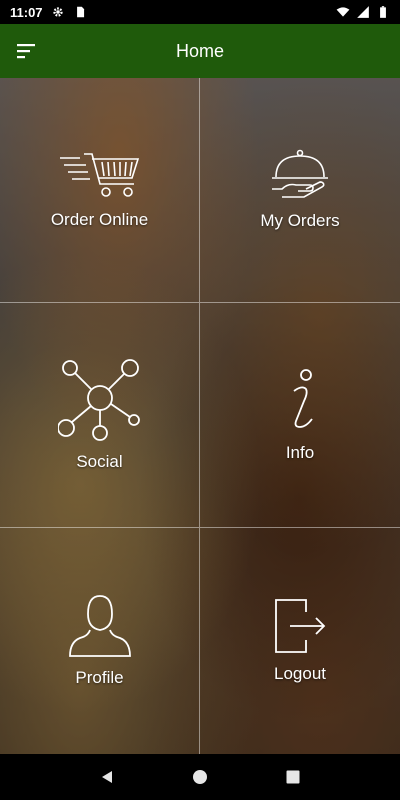 This screenshot has height=800, width=400. Describe the element at coordinates (80, 12) in the screenshot. I see `sd-card-icon` at that location.